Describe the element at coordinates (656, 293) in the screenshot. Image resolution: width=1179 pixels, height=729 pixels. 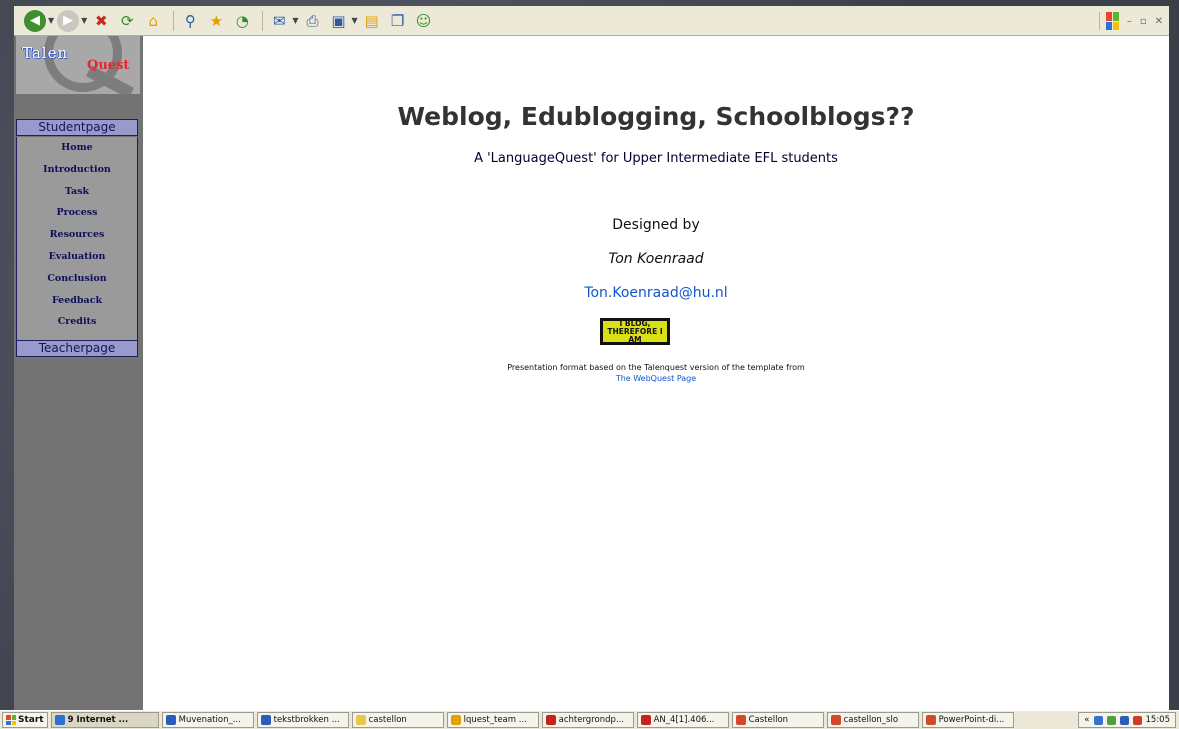
I see `author-email-link: Ton.Koenraad@hu.nl` at that location.